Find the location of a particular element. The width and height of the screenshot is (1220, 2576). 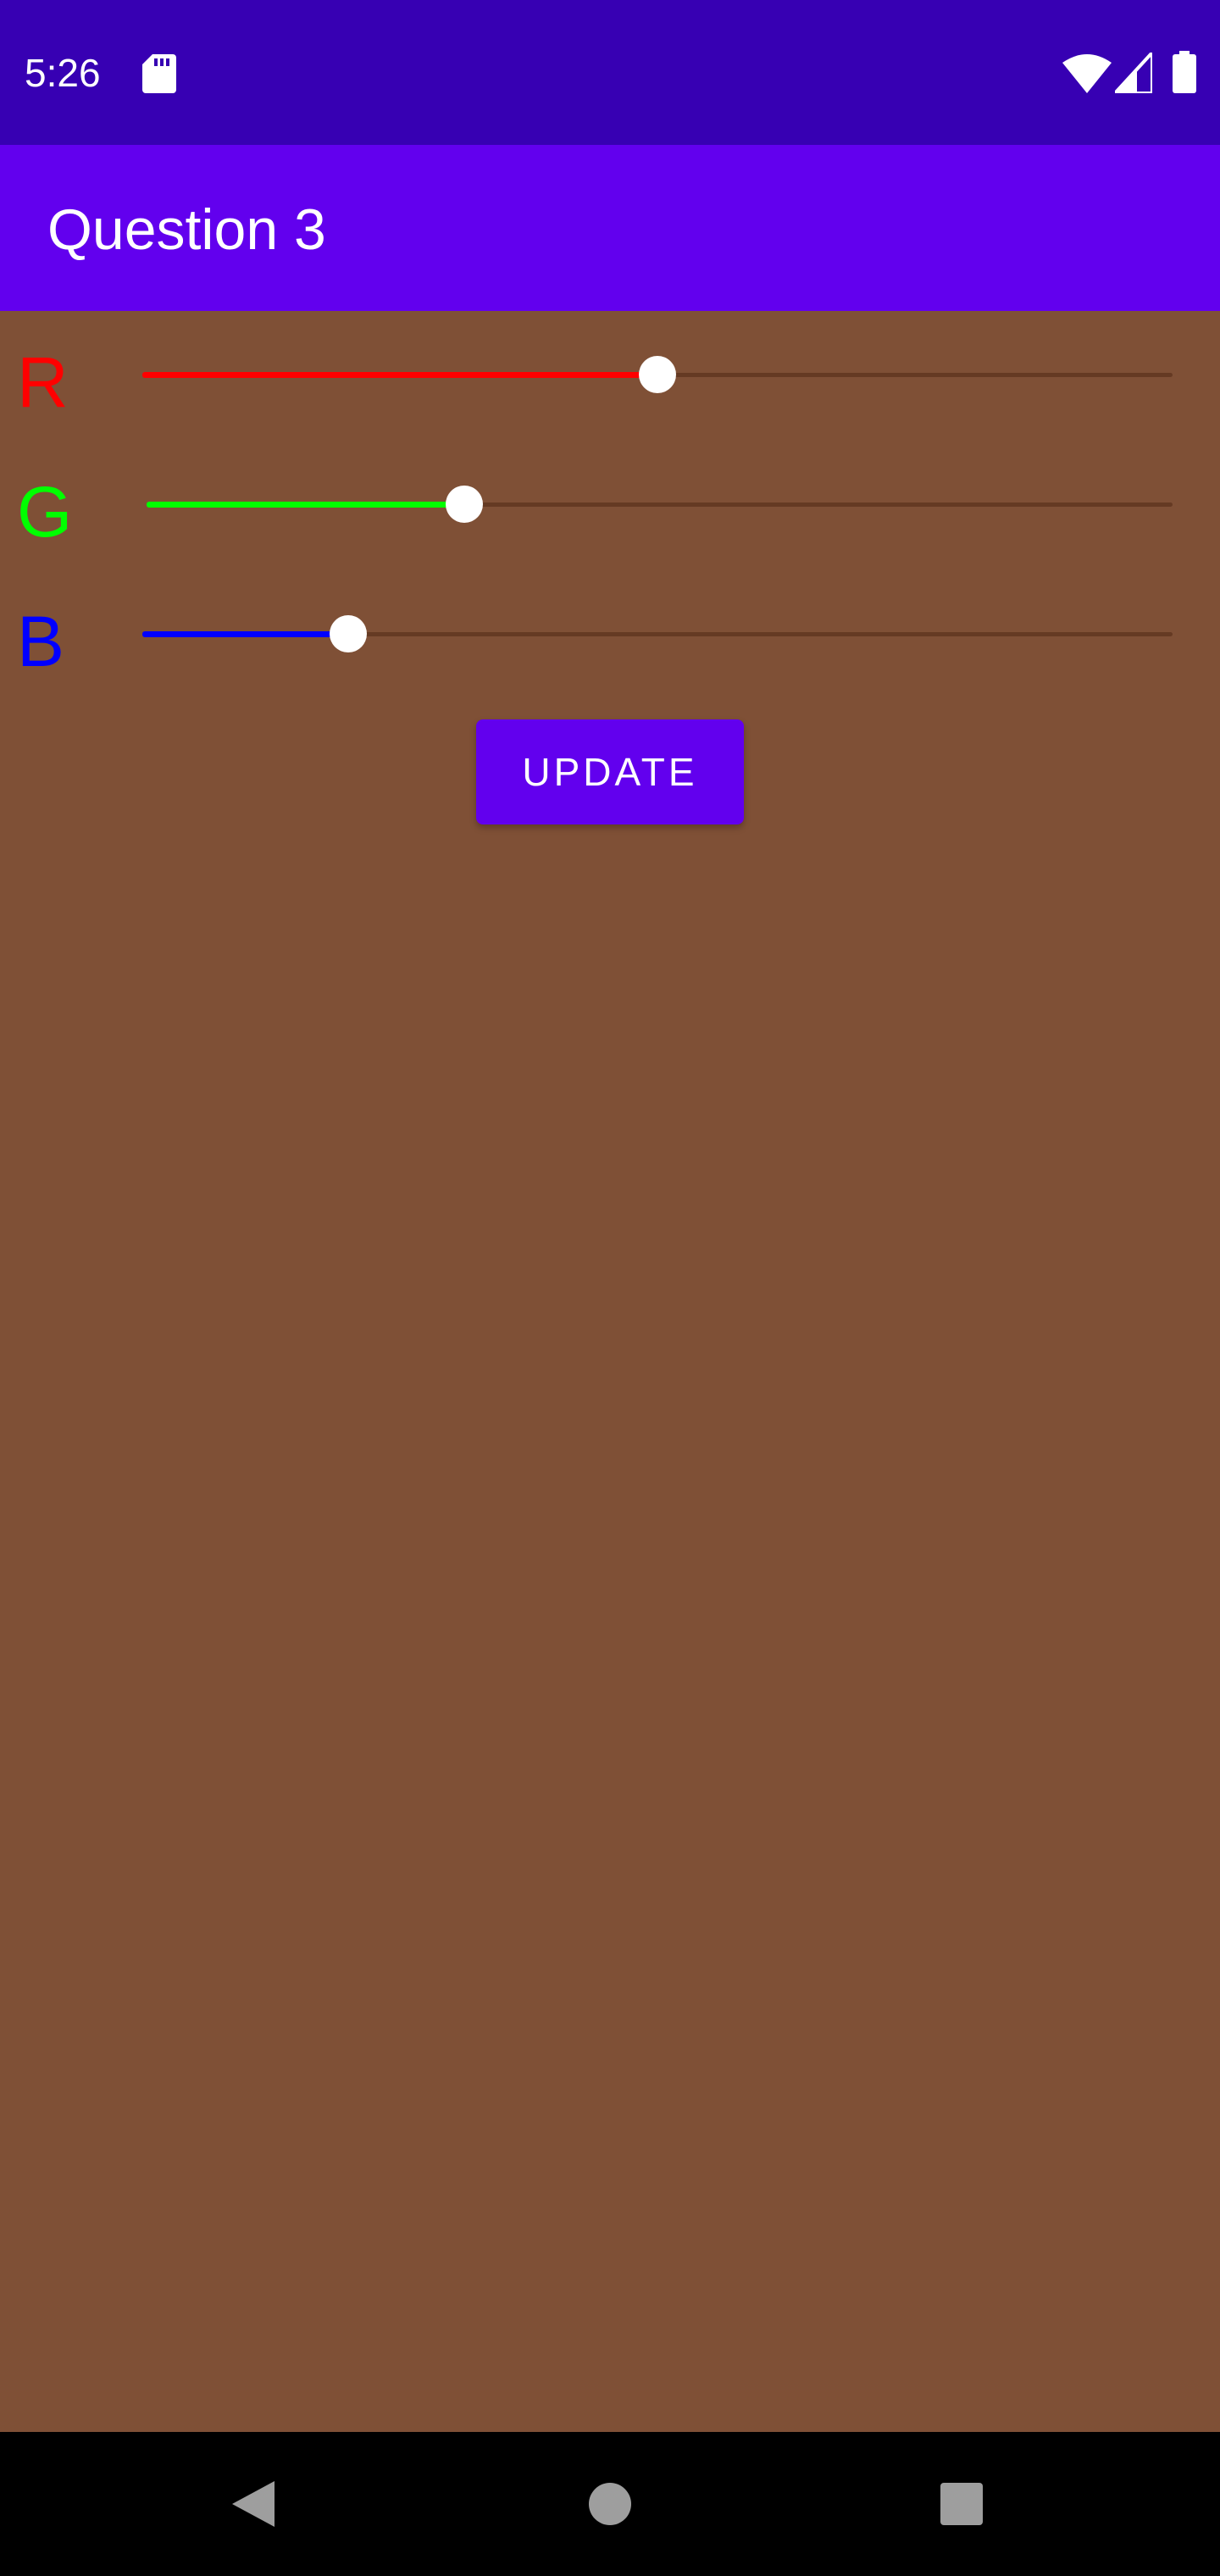

blue-slider-thumb is located at coordinates (349, 633).